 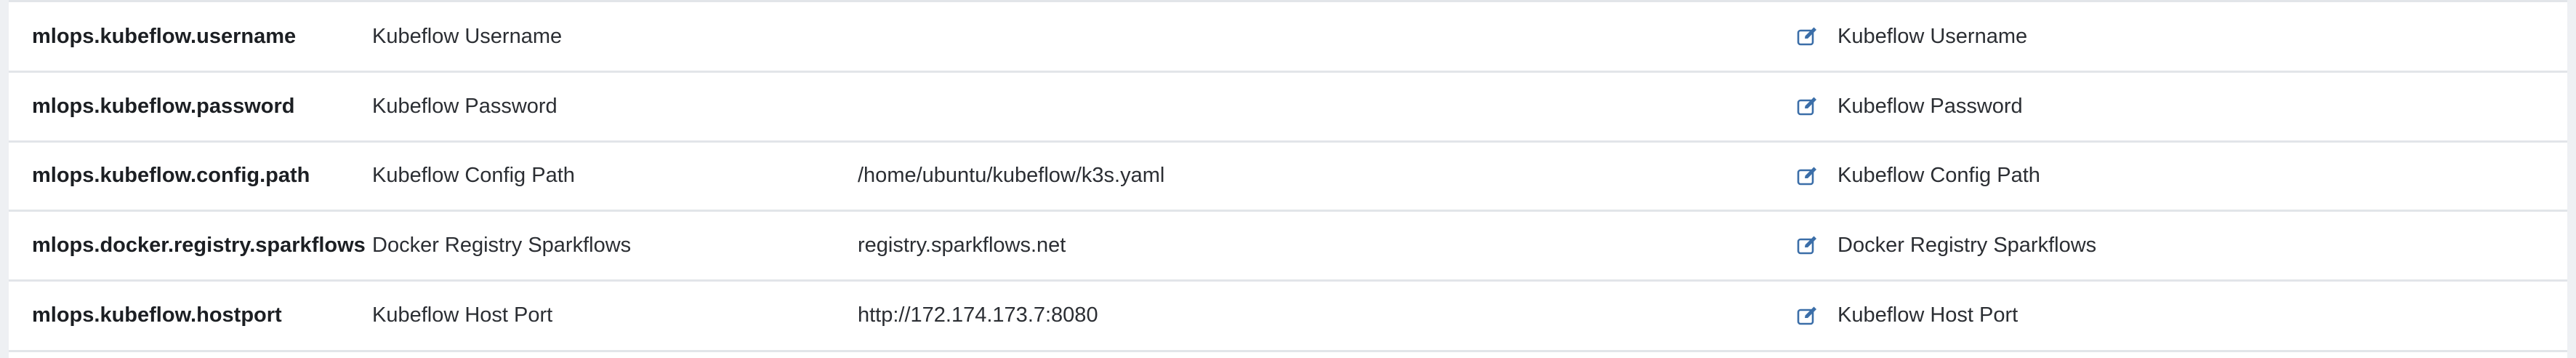 I want to click on config-description: Docker Registry Sparkflows, so click(x=1967, y=245).